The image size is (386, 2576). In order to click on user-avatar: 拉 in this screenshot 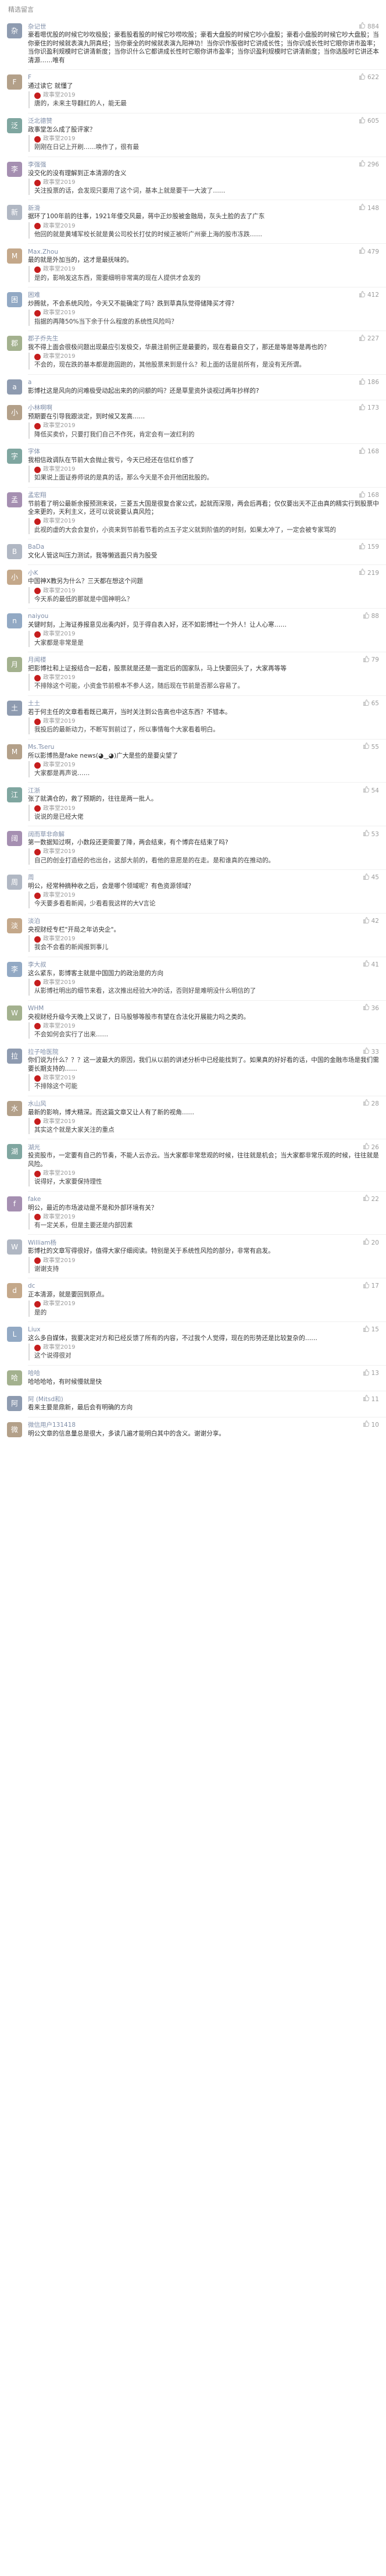, I will do `click(14, 1056)`.